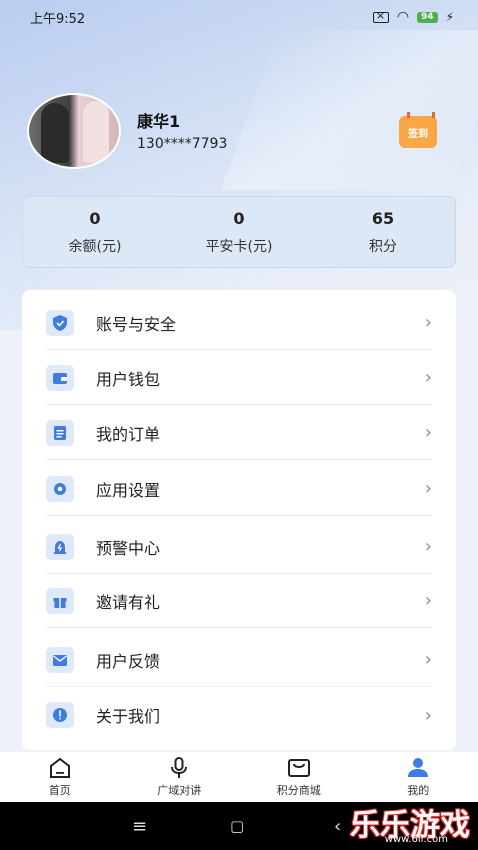 The width and height of the screenshot is (478, 850). Describe the element at coordinates (418, 130) in the screenshot. I see `checkin-button: 签到` at that location.